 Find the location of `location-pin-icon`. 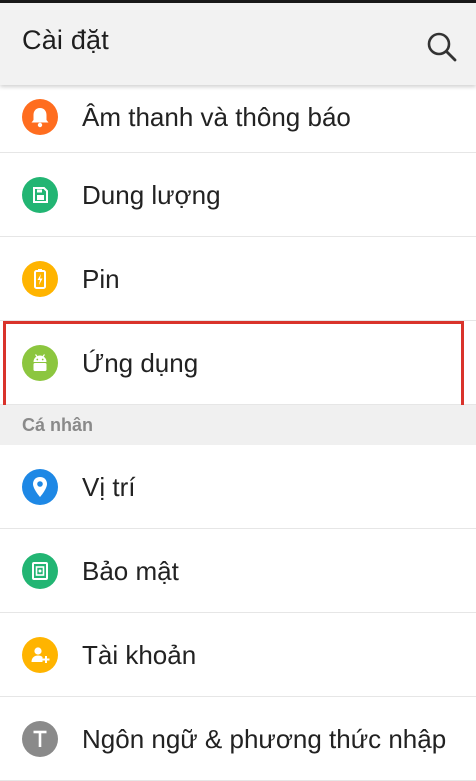

location-pin-icon is located at coordinates (40, 487).